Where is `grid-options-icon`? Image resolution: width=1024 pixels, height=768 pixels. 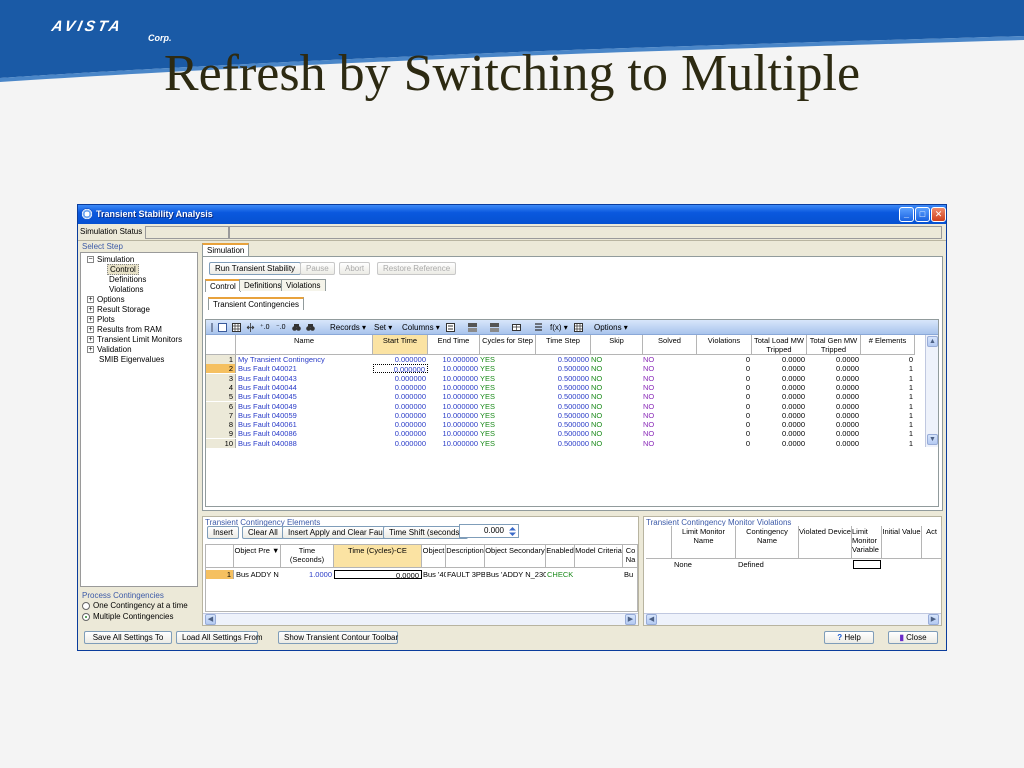
grid-options-icon is located at coordinates (578, 327).